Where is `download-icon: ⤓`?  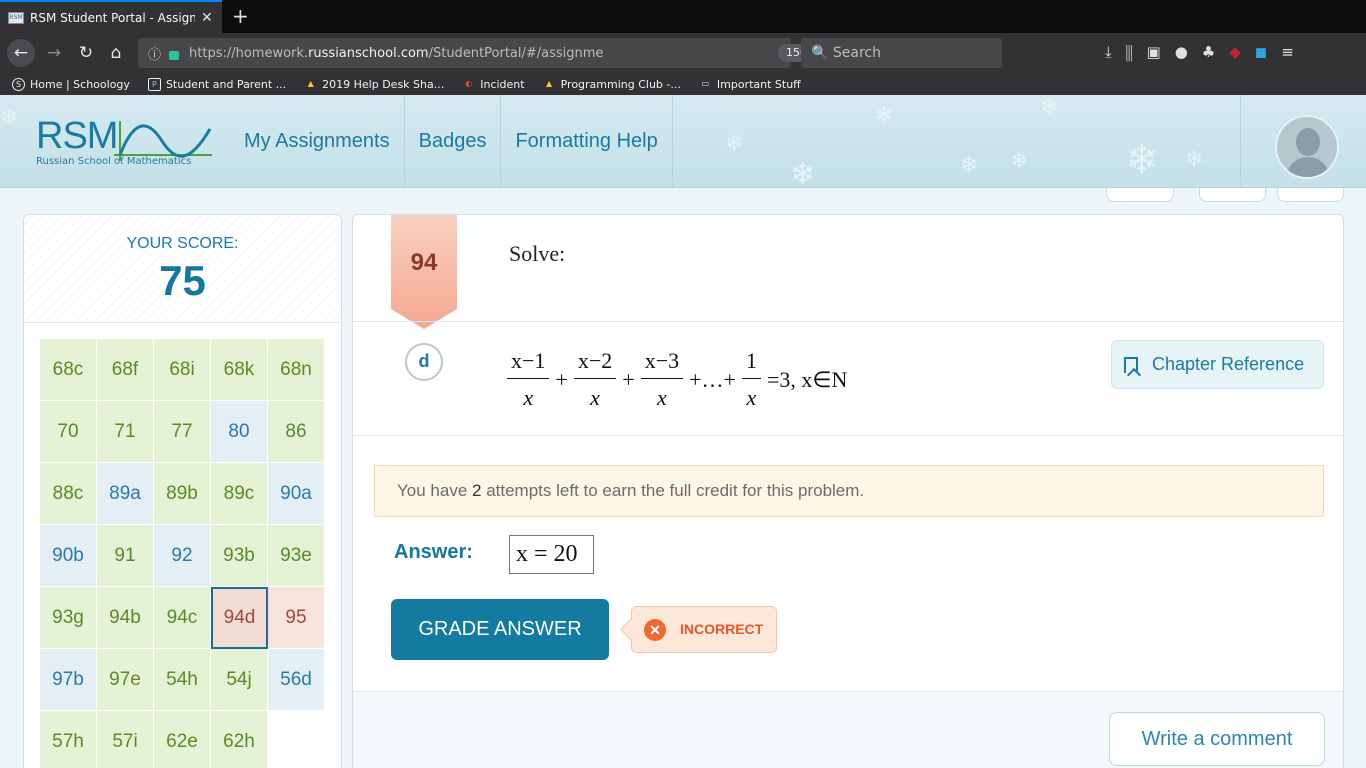
download-icon: ⤓ is located at coordinates (1115, 52).